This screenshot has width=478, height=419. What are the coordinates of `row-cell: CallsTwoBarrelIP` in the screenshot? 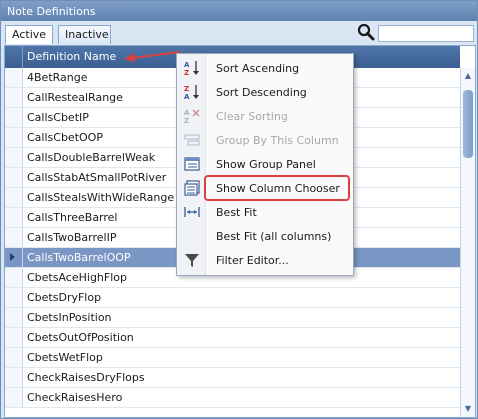 It's located at (72, 237).